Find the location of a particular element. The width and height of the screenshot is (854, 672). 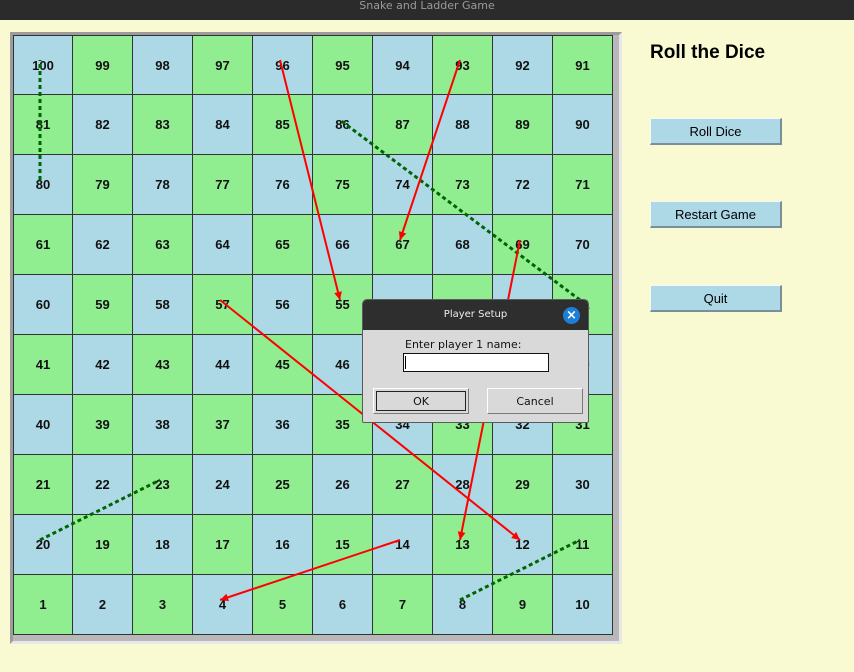

board-cell-13: 13 is located at coordinates (463, 545).